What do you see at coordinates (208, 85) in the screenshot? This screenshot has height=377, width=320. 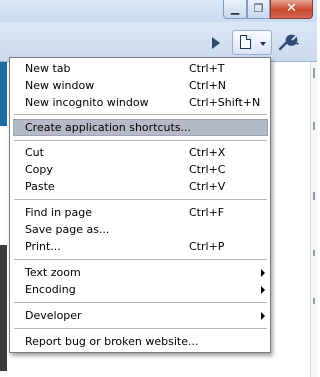 I see `menu-item-shortcut: Ctrl+N` at bounding box center [208, 85].